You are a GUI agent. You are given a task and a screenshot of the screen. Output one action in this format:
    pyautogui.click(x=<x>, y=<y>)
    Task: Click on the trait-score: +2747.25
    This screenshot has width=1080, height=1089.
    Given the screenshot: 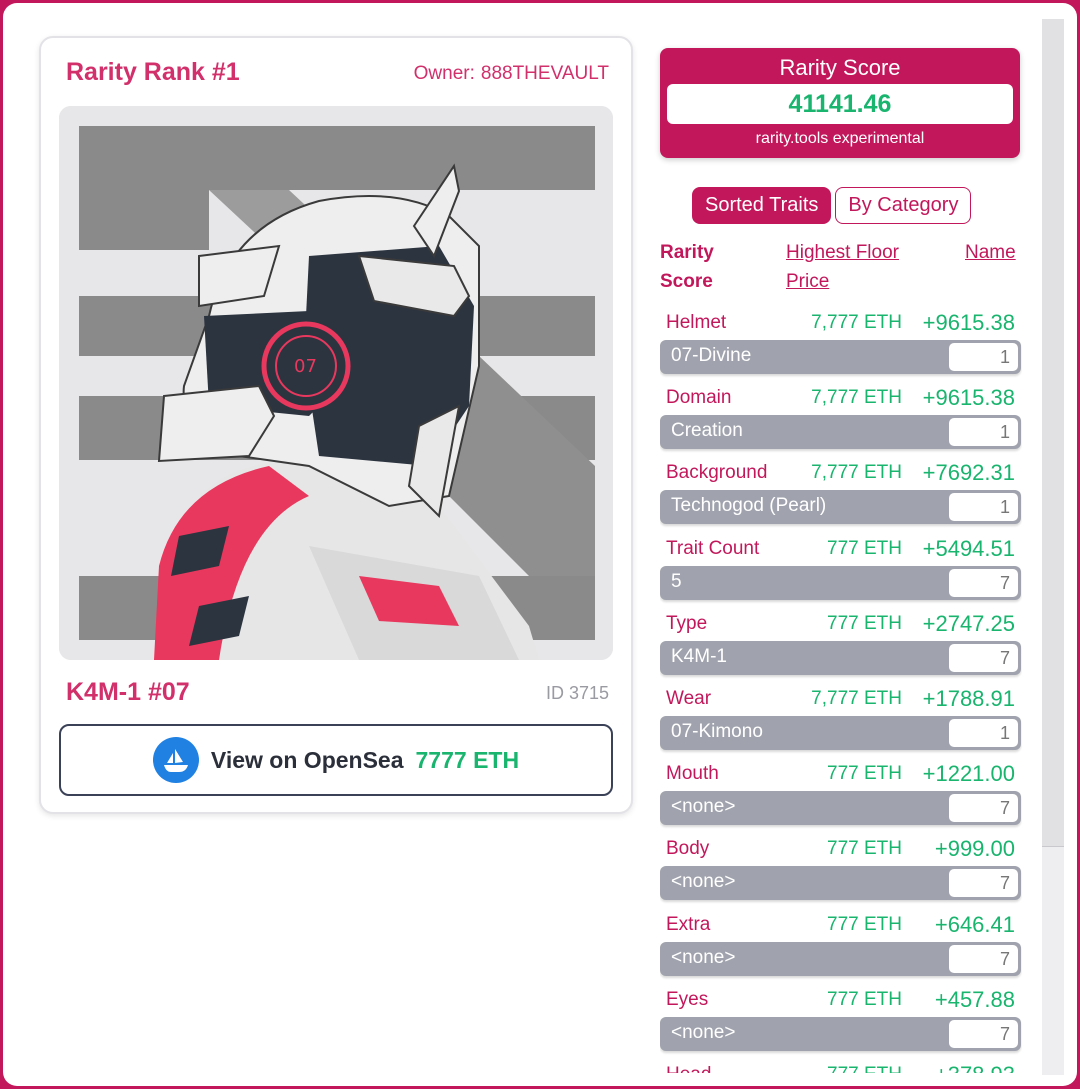 What is the action you would take?
    pyautogui.click(x=968, y=623)
    